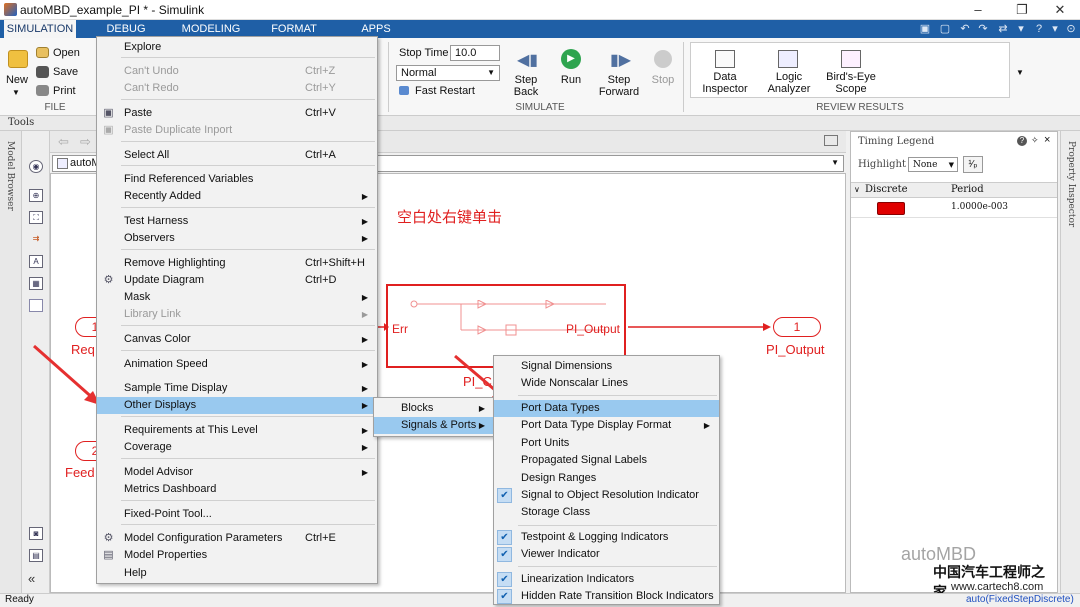  What do you see at coordinates (237, 364) in the screenshot?
I see `menu-item-animation-speed: Animation Speed ▶` at bounding box center [237, 364].